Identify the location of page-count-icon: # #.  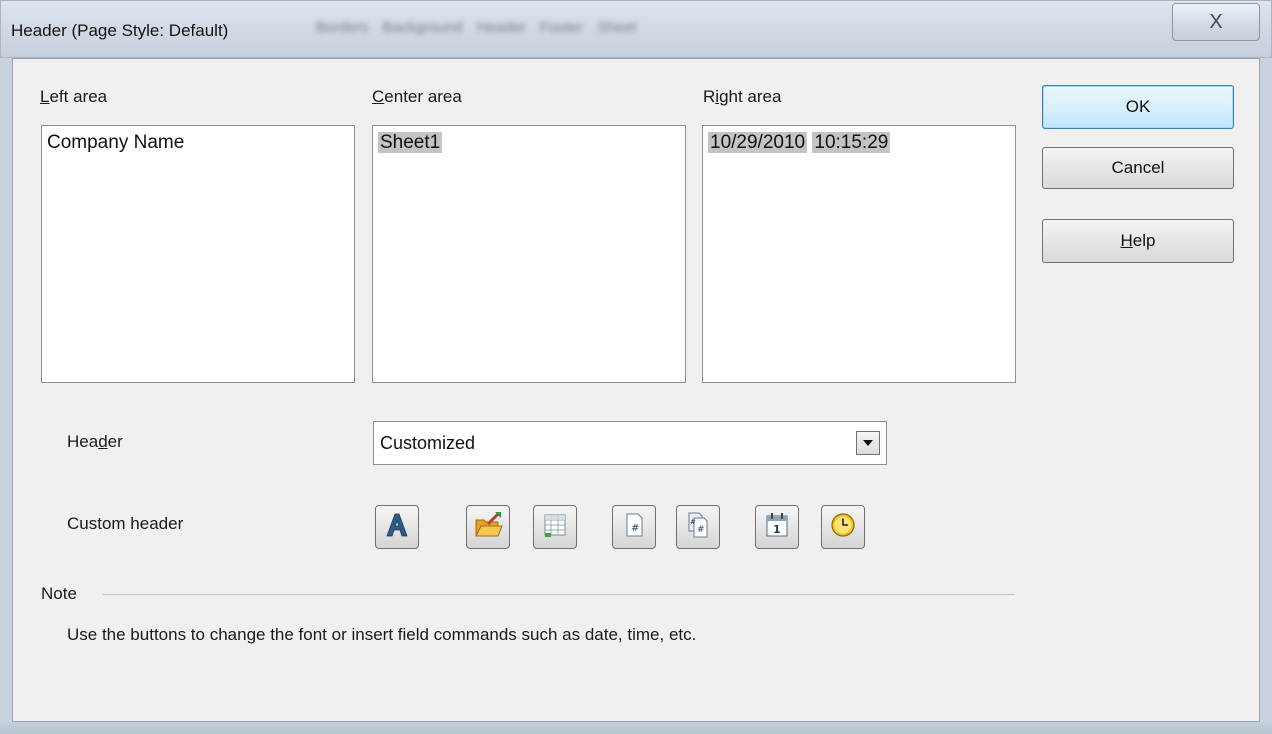
(698, 527).